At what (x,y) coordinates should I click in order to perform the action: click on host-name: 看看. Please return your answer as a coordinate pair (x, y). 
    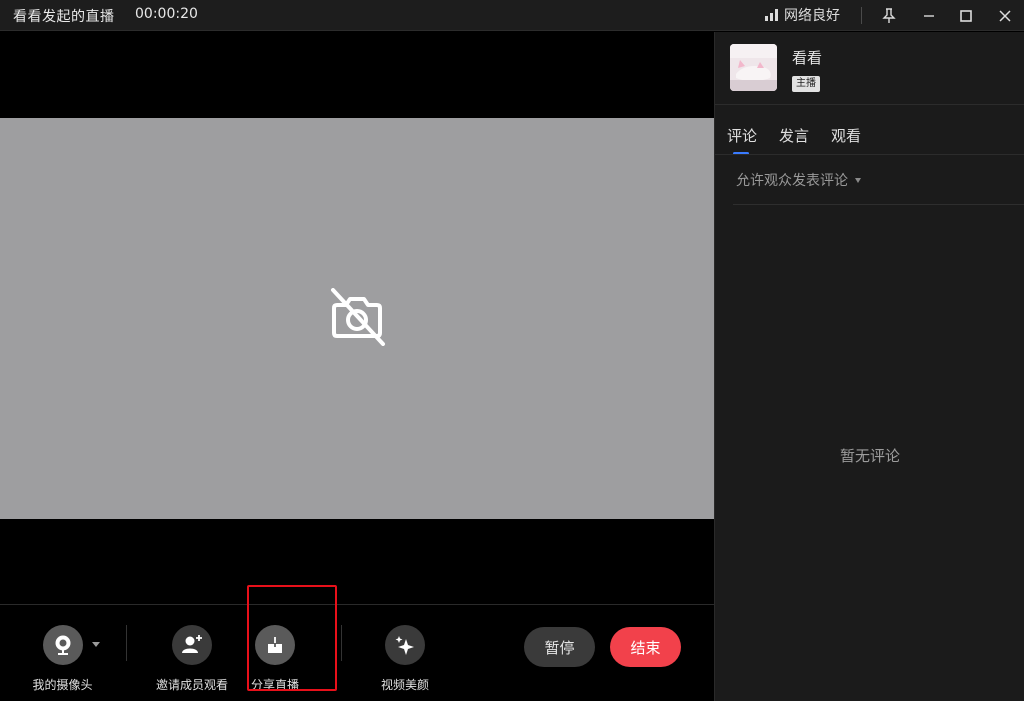
    Looking at the image, I should click on (807, 58).